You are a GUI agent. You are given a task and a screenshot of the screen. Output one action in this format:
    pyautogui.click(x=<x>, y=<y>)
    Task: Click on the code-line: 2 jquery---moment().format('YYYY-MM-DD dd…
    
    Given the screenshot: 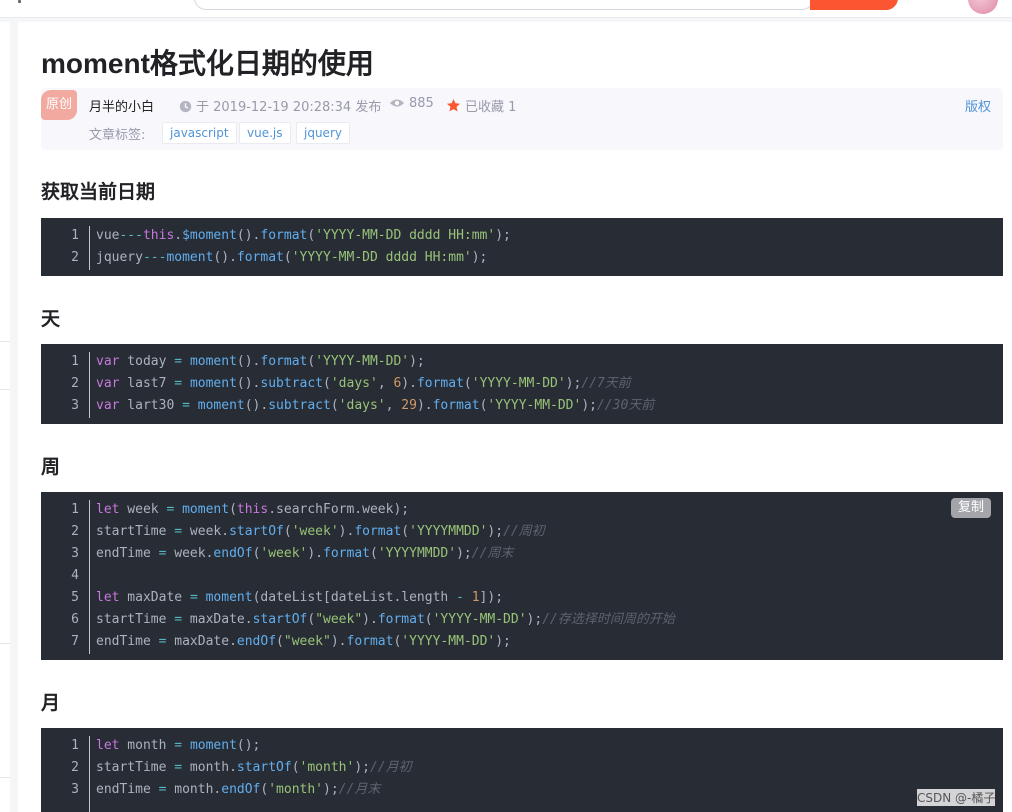 What is the action you would take?
    pyautogui.click(x=522, y=258)
    